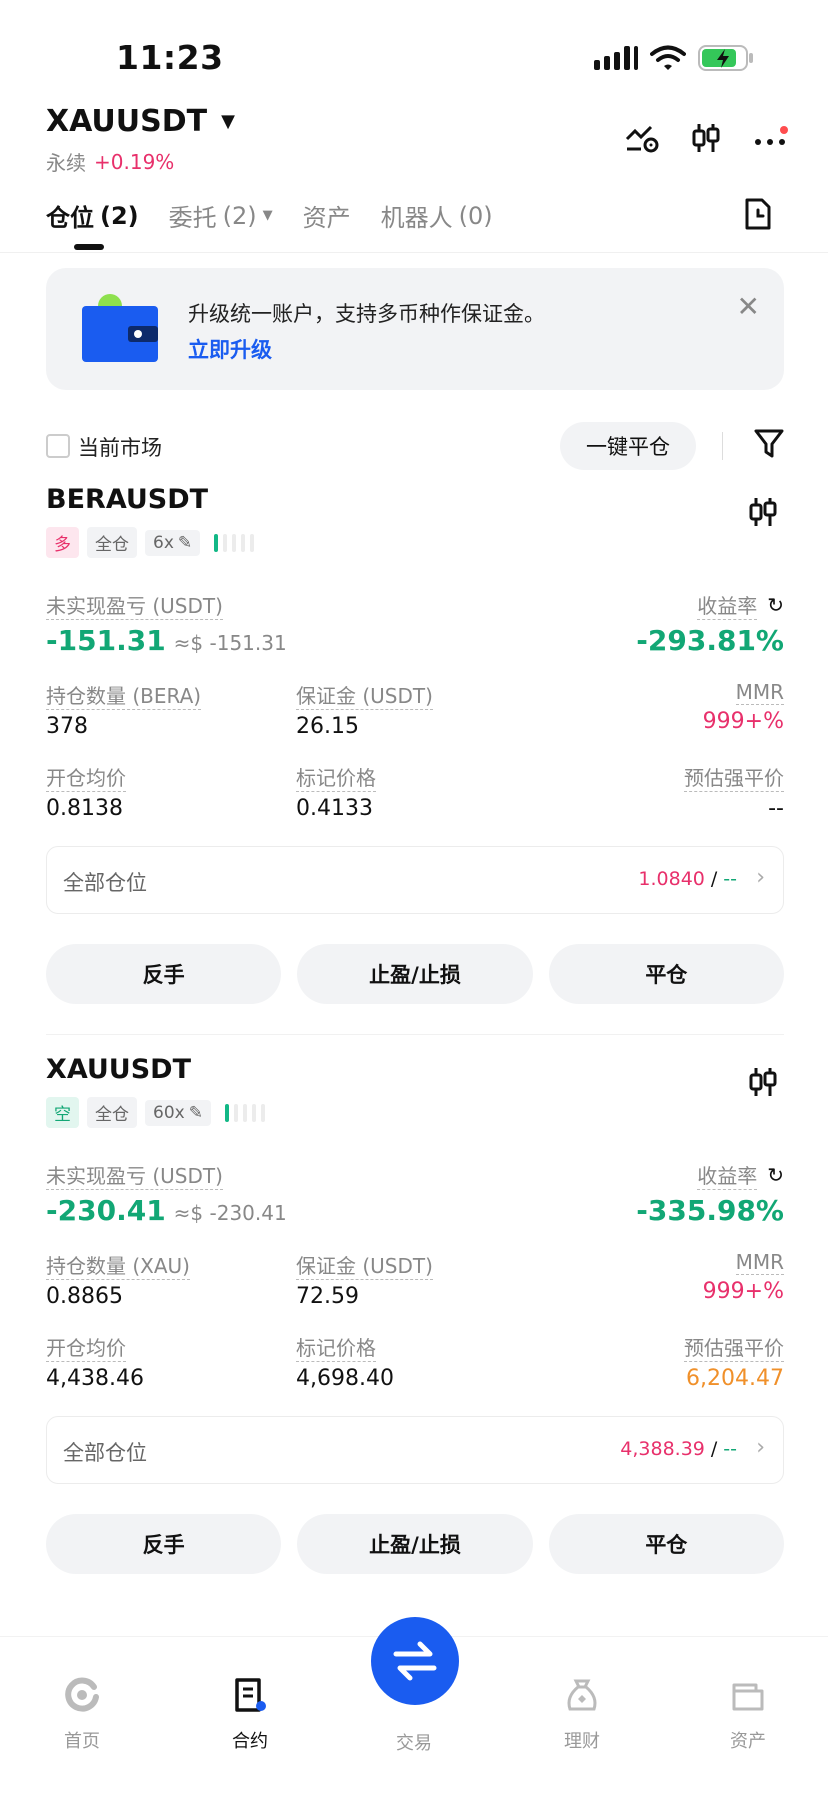 This screenshot has width=828, height=1800. What do you see at coordinates (120, 328) in the screenshot?
I see `wallet-icon` at bounding box center [120, 328].